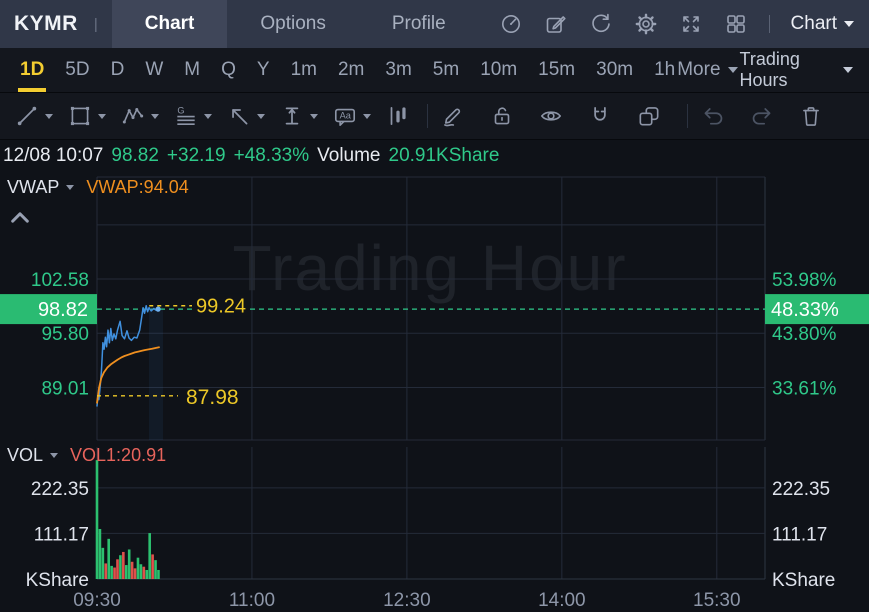  I want to click on timeframe-d: D, so click(118, 70).